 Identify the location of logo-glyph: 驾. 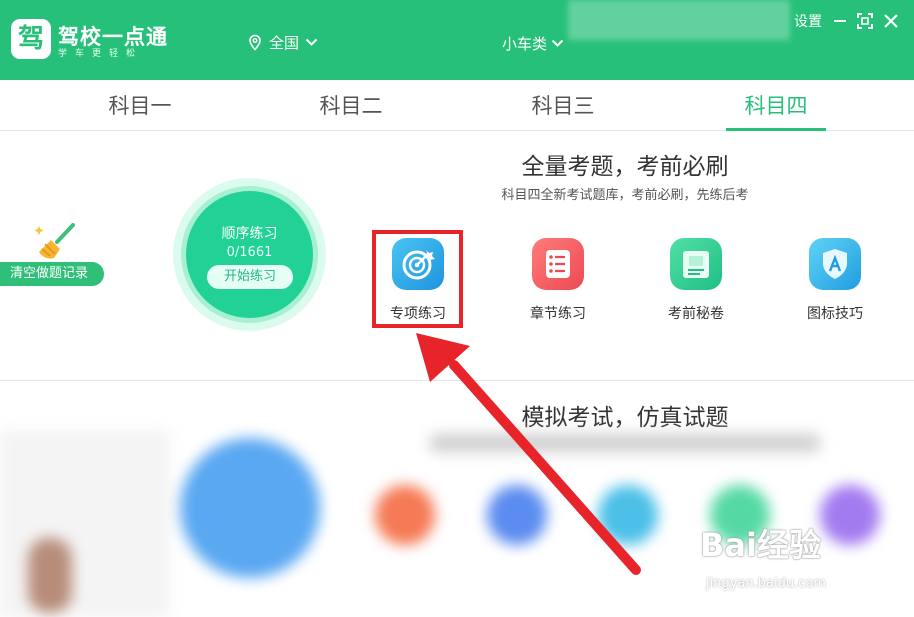
(30, 39).